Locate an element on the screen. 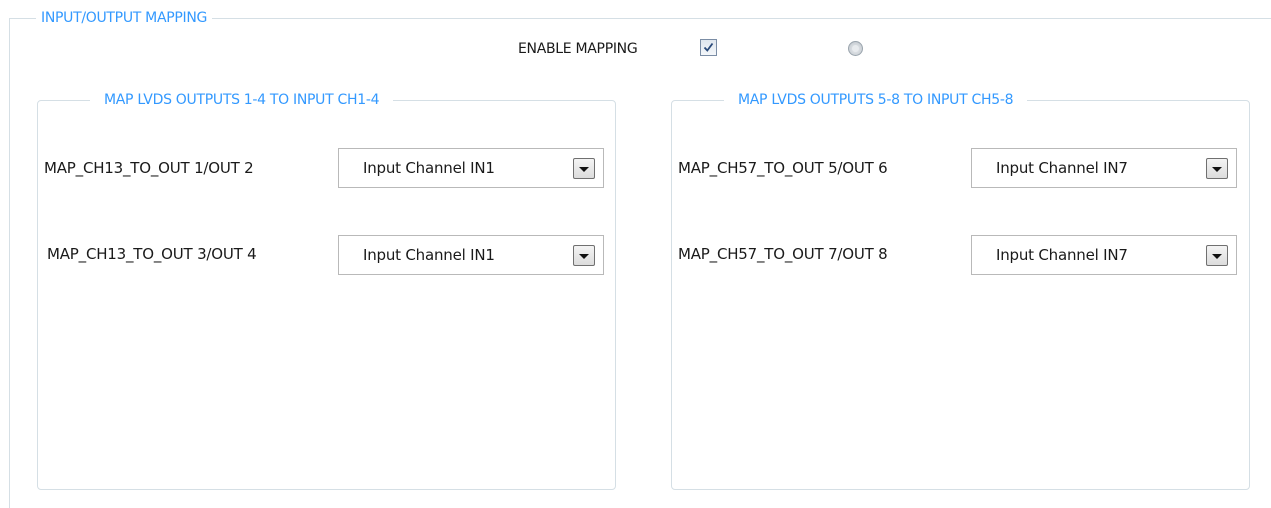  map-ch57-out56-label: MAP_CH57_TO_OUT 5/OUT 6 is located at coordinates (783, 168).